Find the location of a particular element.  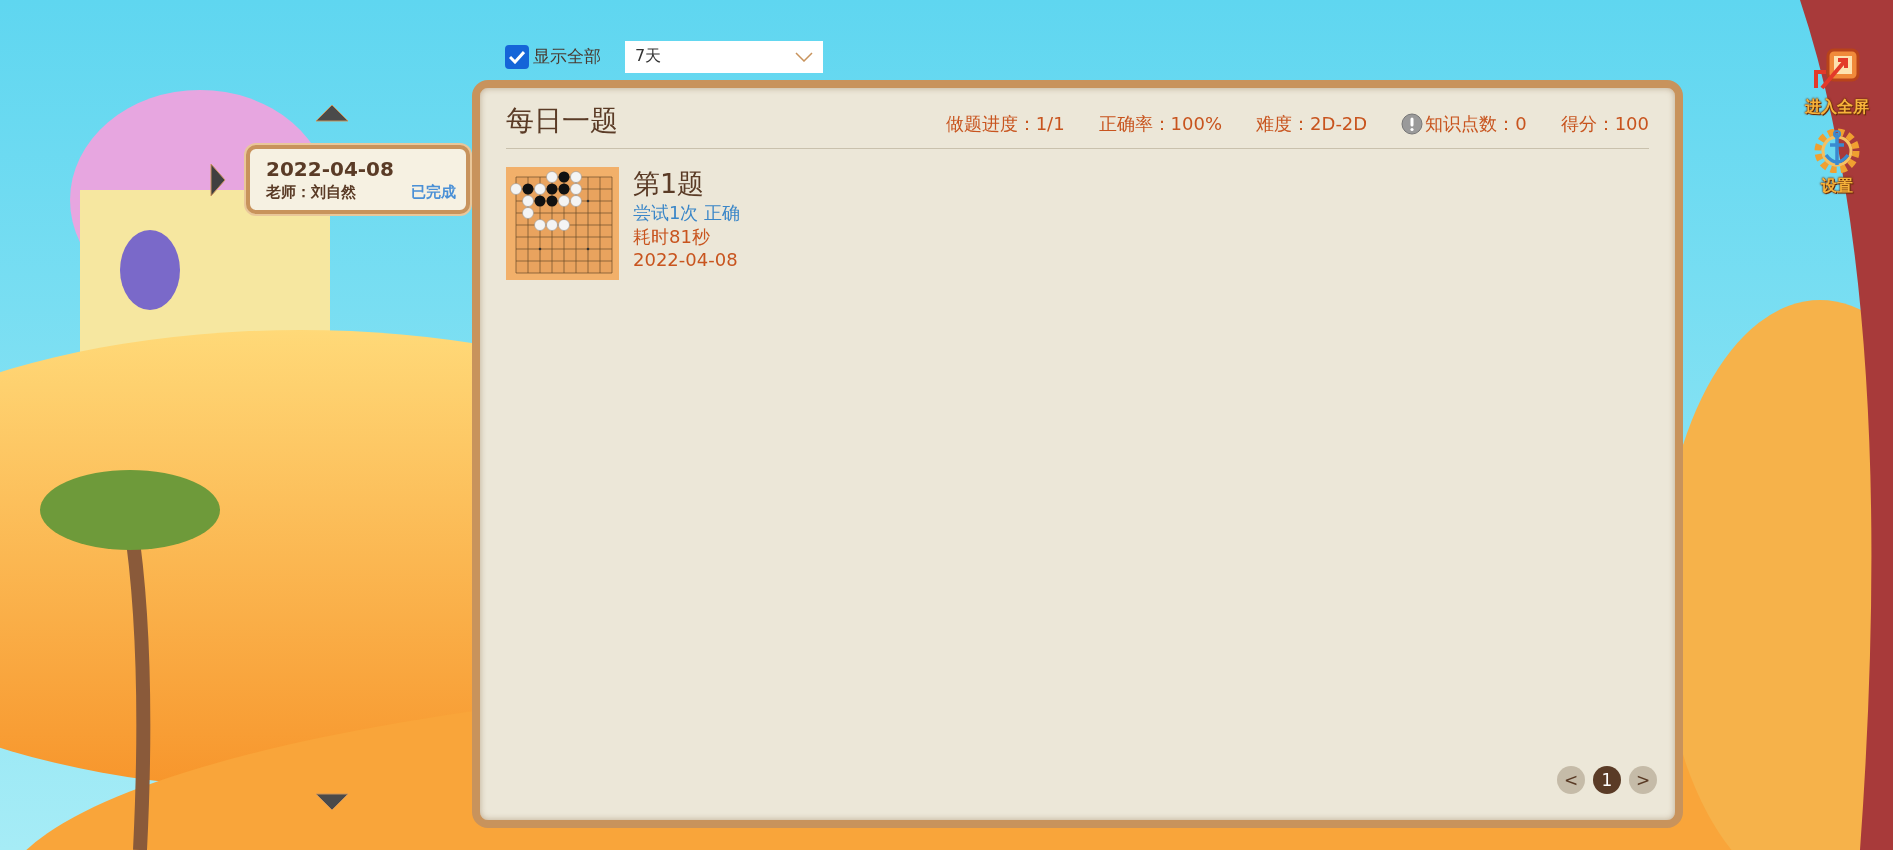

status-label: 已完成 is located at coordinates (433, 192).